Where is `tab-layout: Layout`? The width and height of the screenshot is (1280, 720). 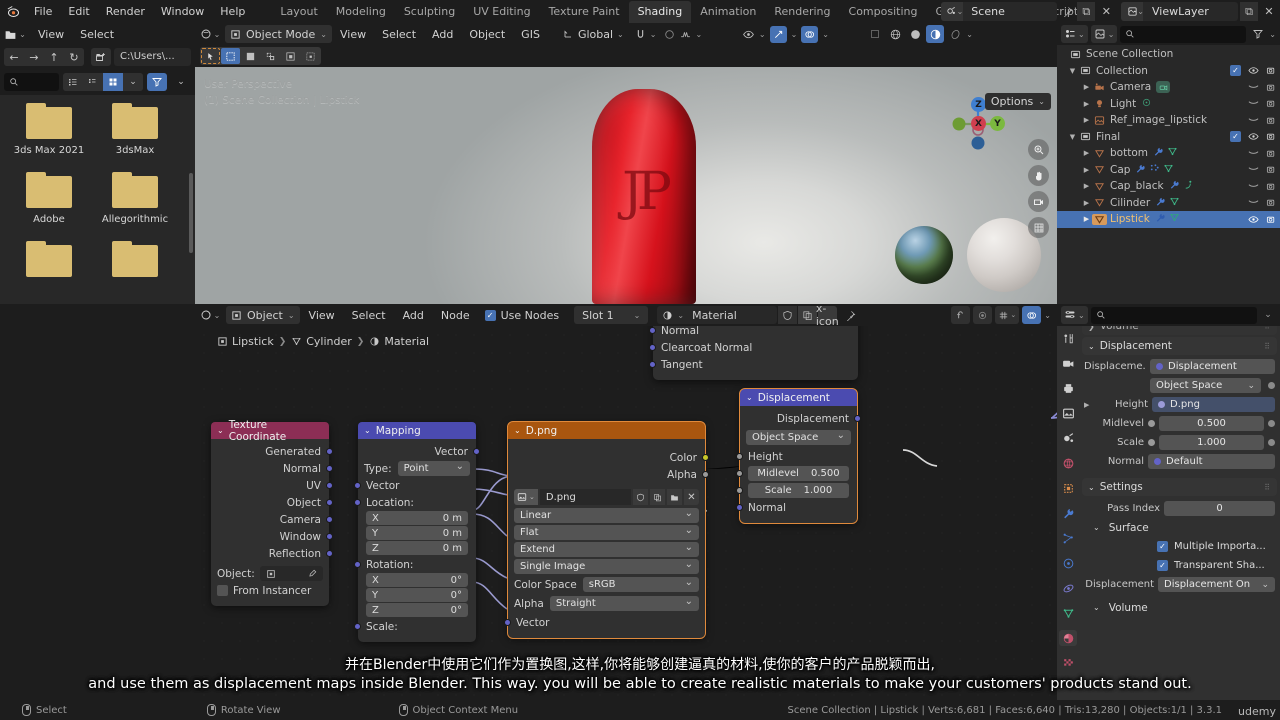 tab-layout: Layout is located at coordinates (298, 12).